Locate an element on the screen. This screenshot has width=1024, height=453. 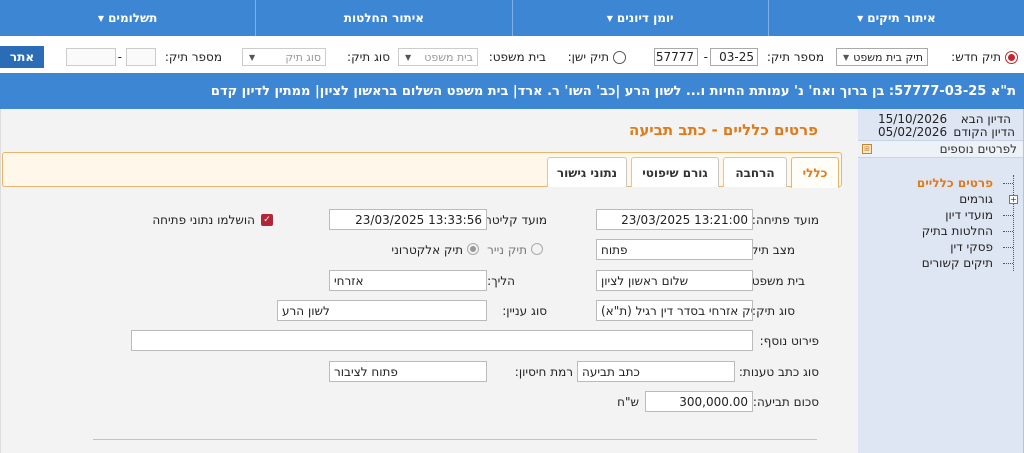
nav-find-decisions-label: איתור החלטות is located at coordinates (383, 18).